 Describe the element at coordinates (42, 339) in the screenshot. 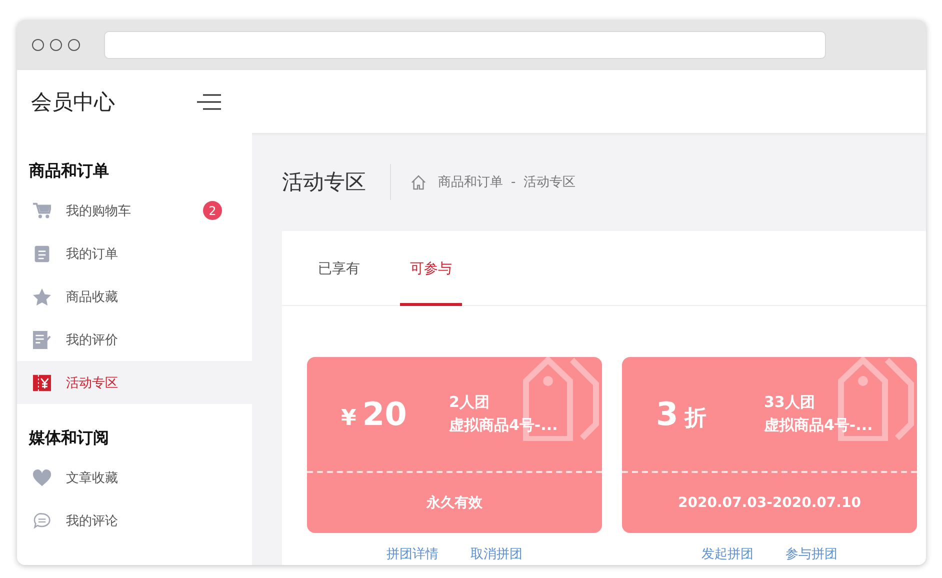

I see `edit-note-icon` at that location.